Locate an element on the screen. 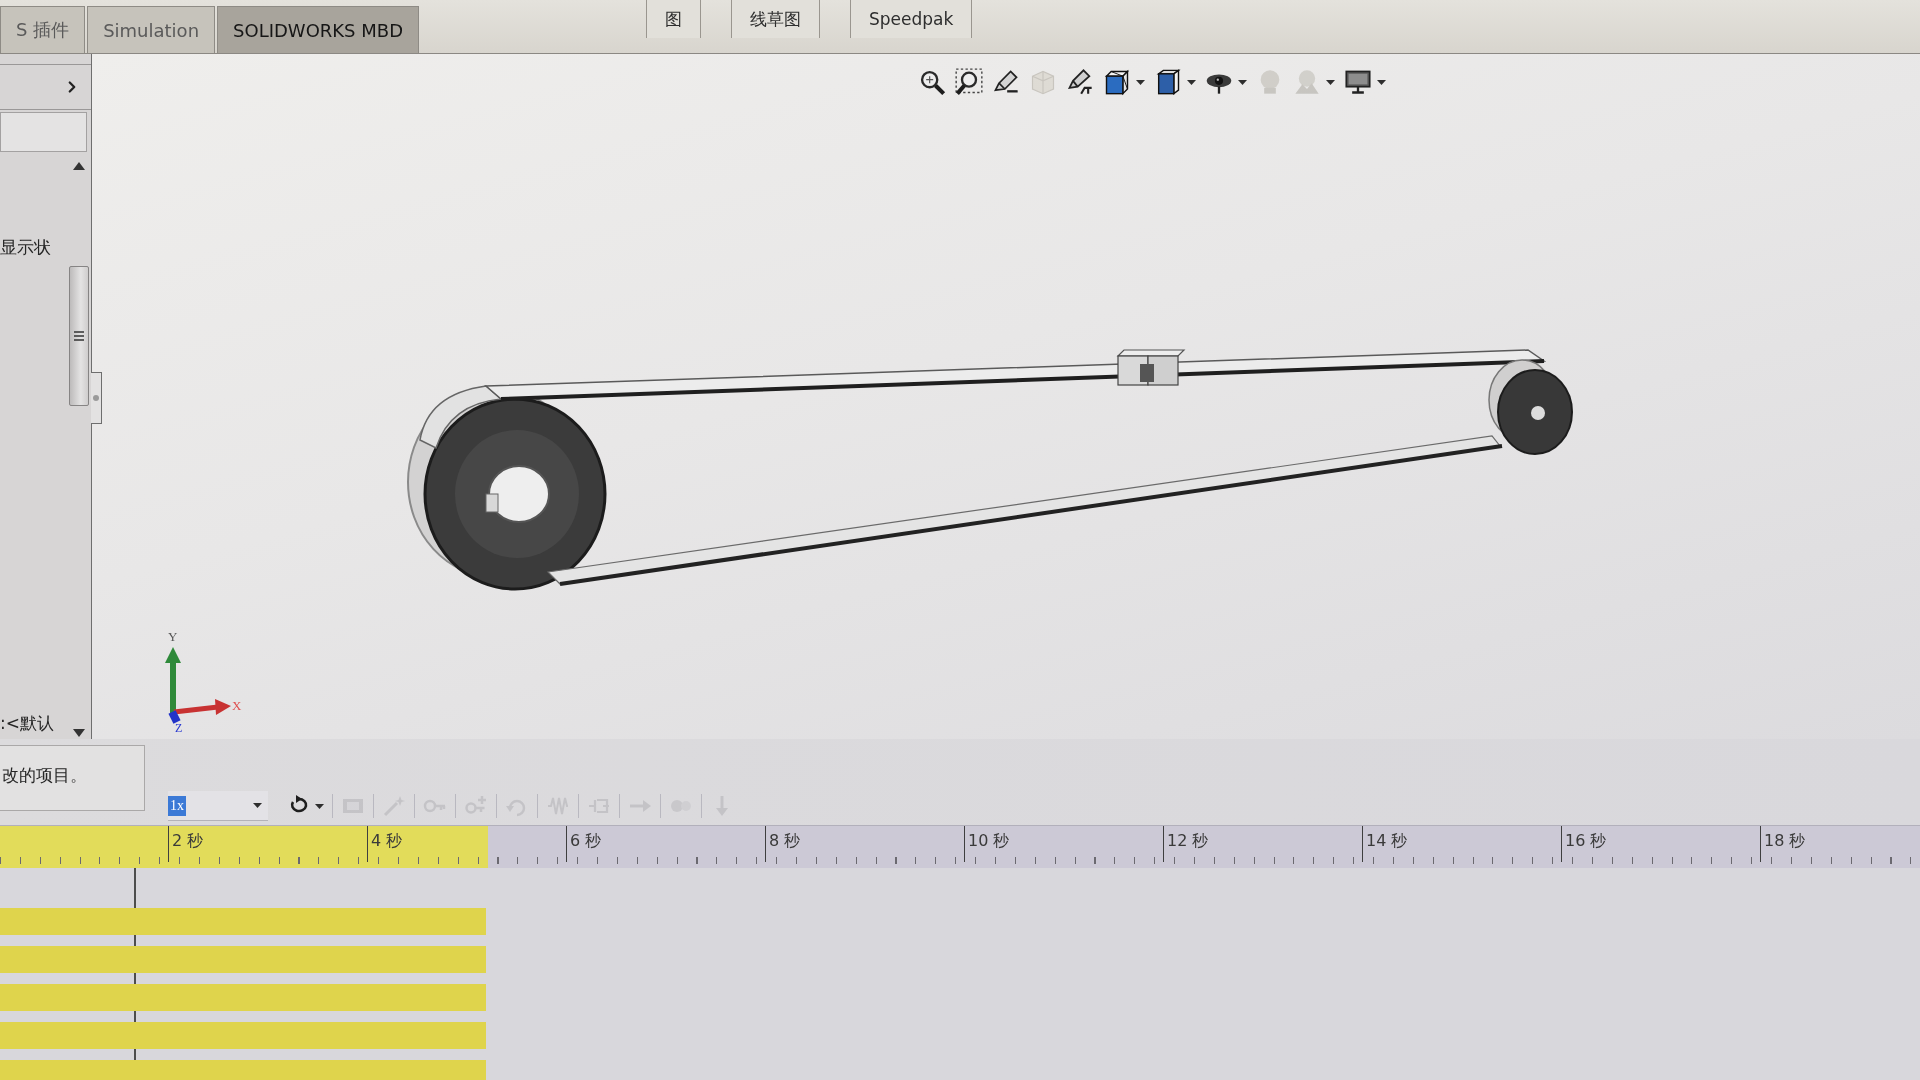  ribbon-tab: 线草图 is located at coordinates (775, 19).